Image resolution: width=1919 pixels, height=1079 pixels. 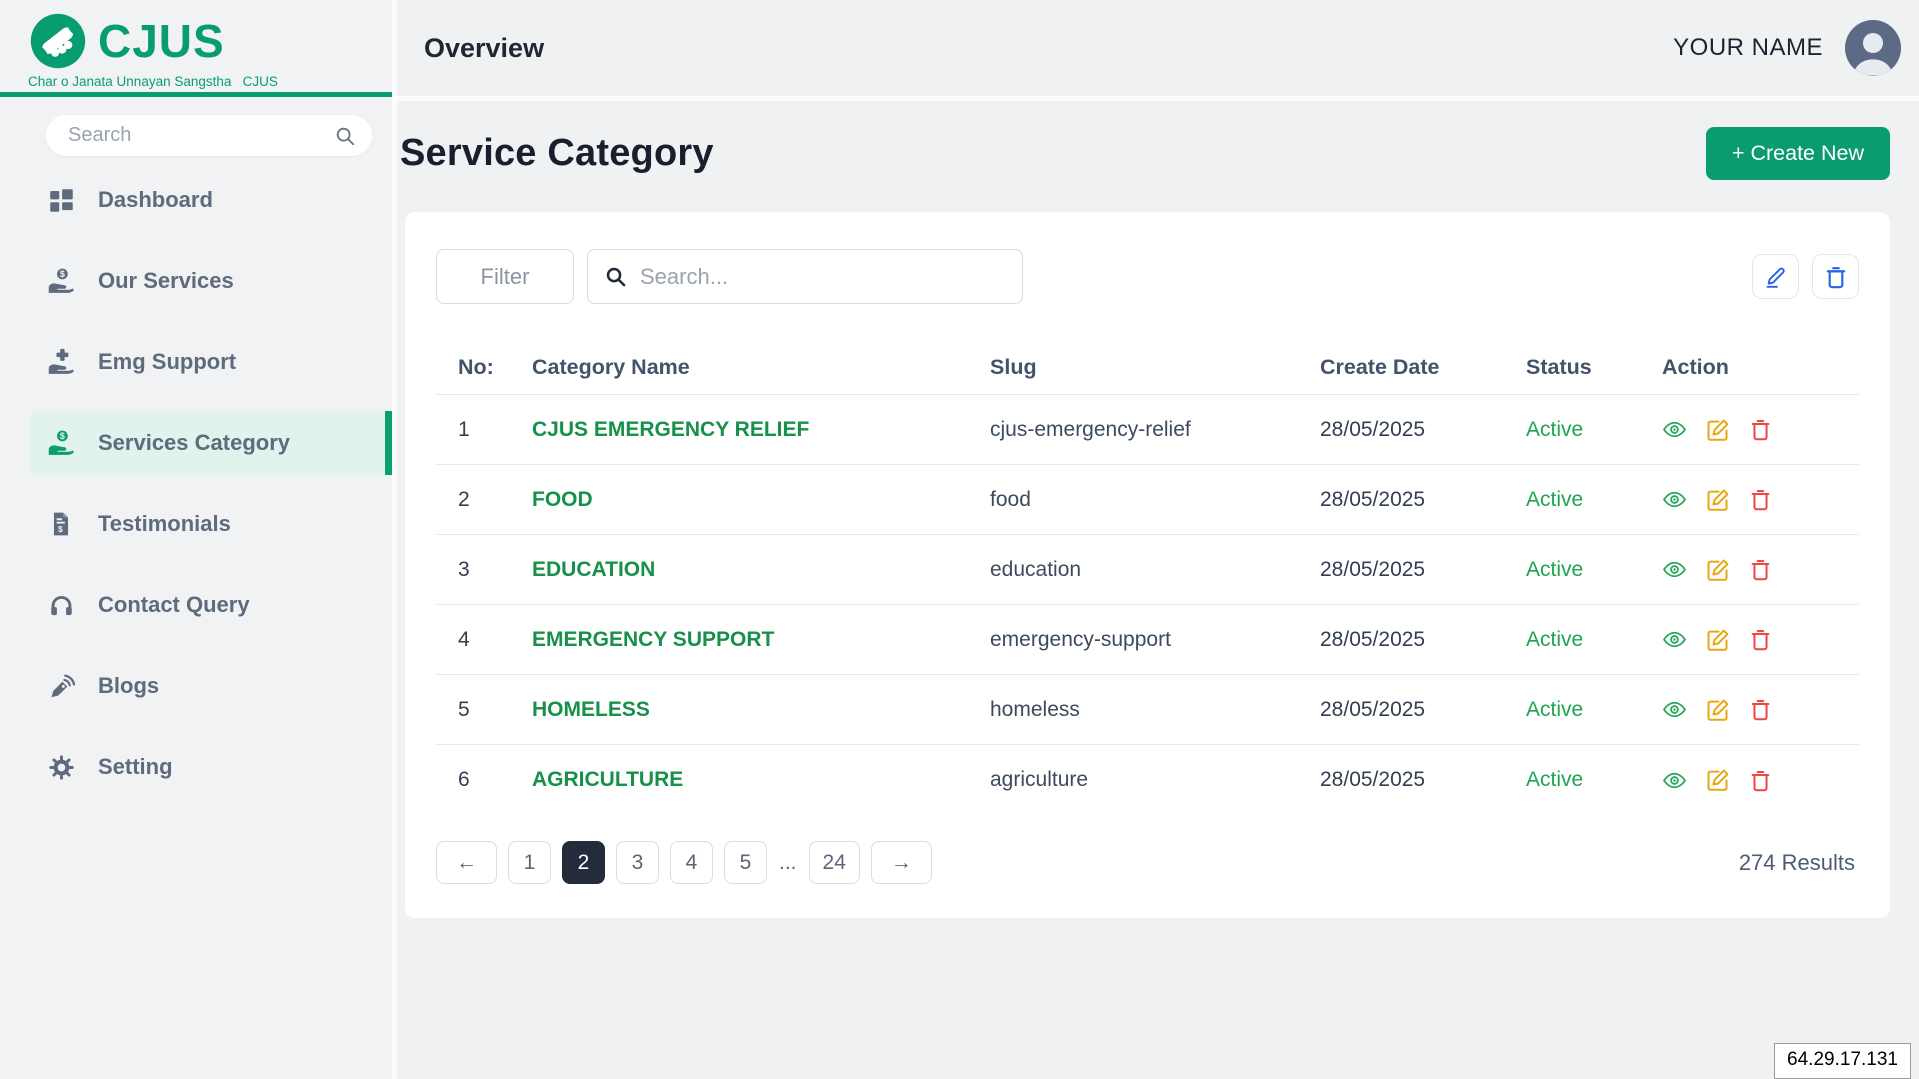 I want to click on sidebar-item-dashboard: Dashboard, so click(x=196, y=200).